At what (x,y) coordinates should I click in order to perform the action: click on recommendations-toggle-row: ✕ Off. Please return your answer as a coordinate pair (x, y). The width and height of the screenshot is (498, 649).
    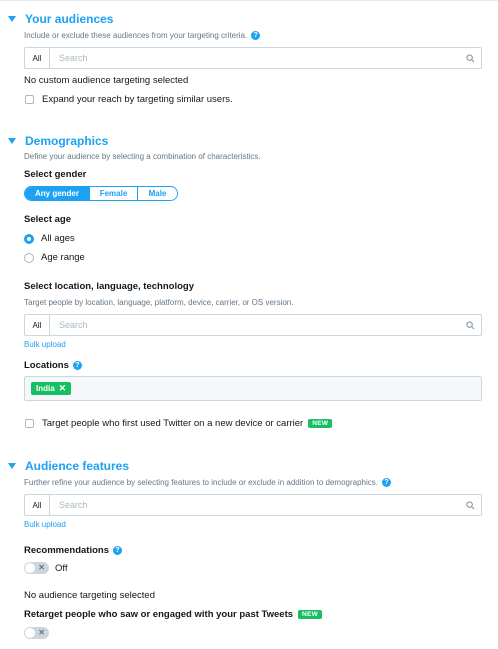
    Looking at the image, I should click on (46, 568).